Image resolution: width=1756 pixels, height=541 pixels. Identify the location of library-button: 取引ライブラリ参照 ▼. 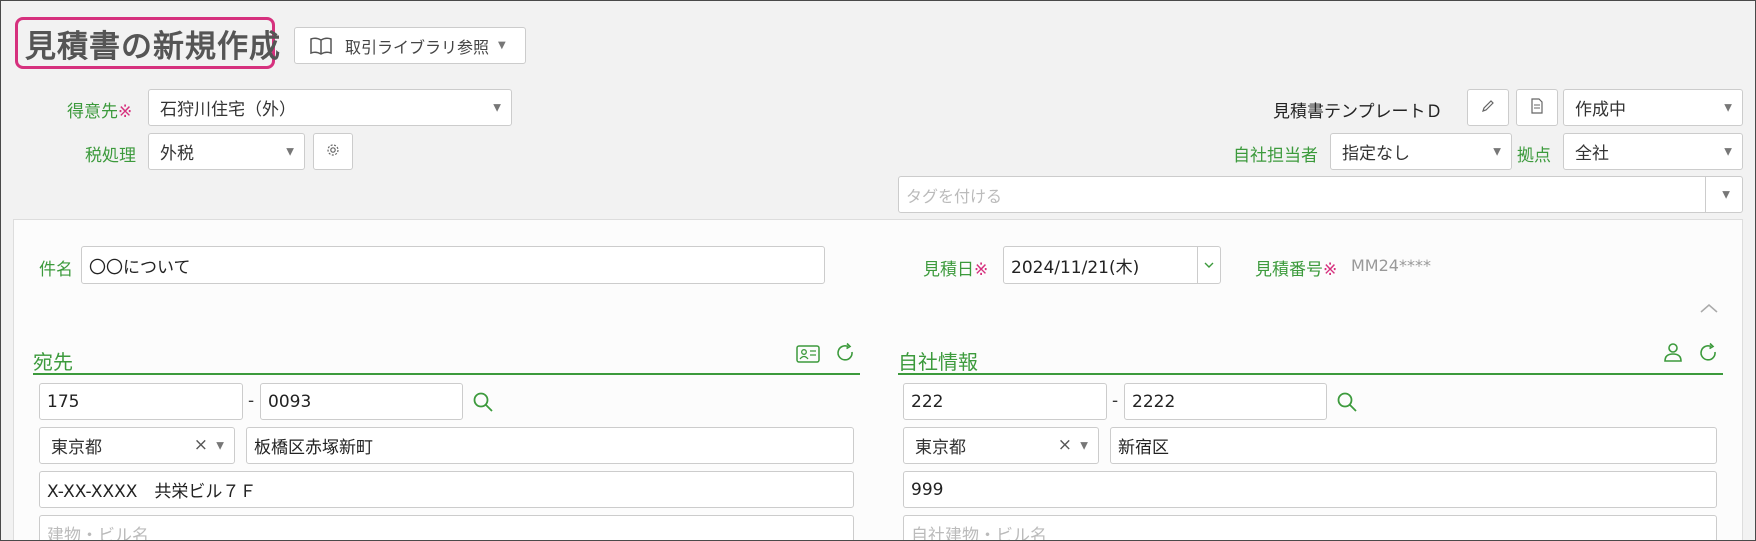
(410, 45).